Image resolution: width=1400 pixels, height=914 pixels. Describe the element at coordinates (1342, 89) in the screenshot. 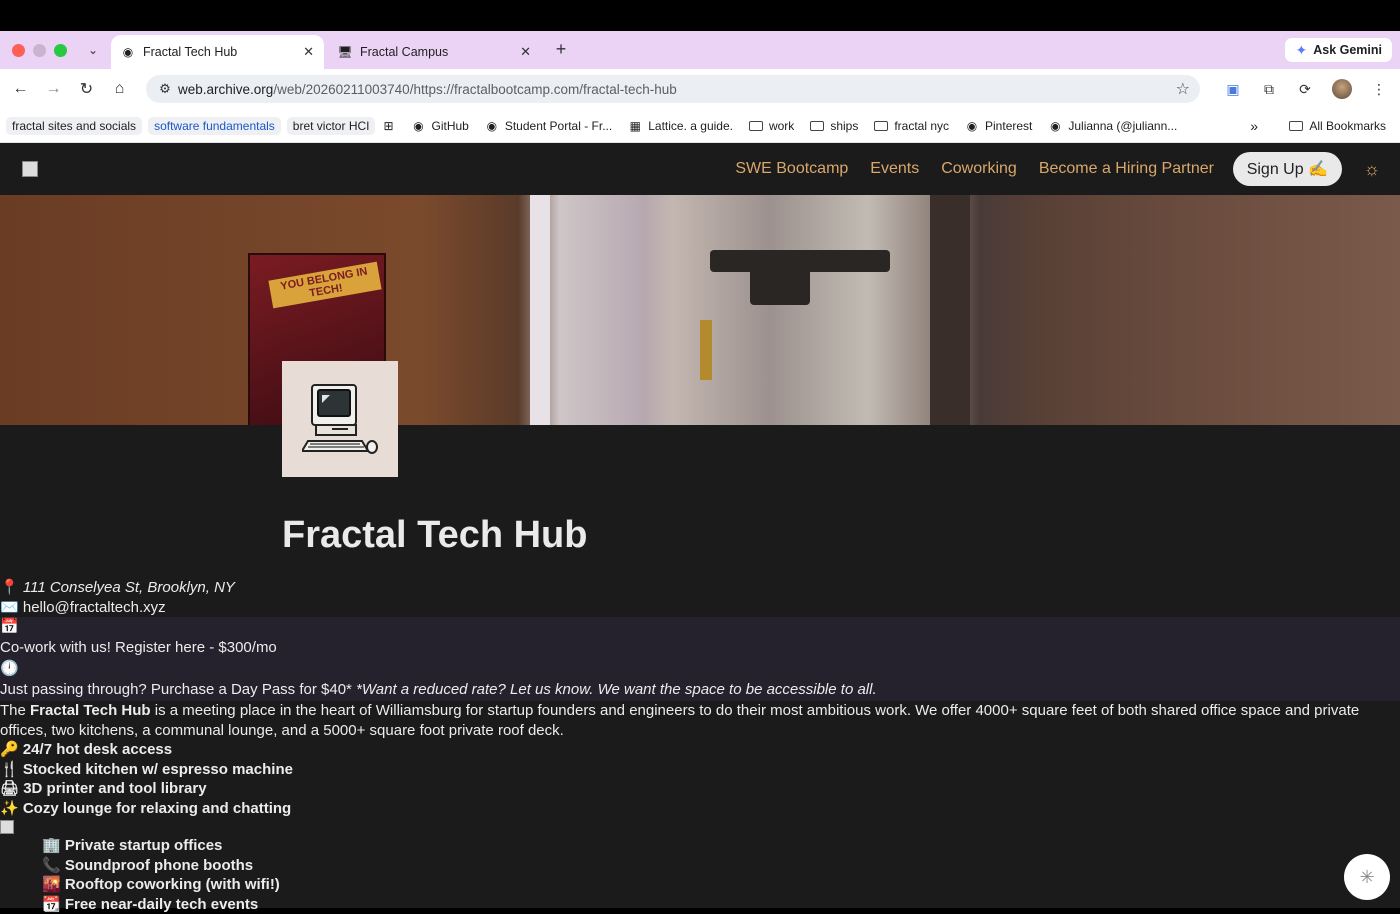

I see `profile-avatar` at that location.